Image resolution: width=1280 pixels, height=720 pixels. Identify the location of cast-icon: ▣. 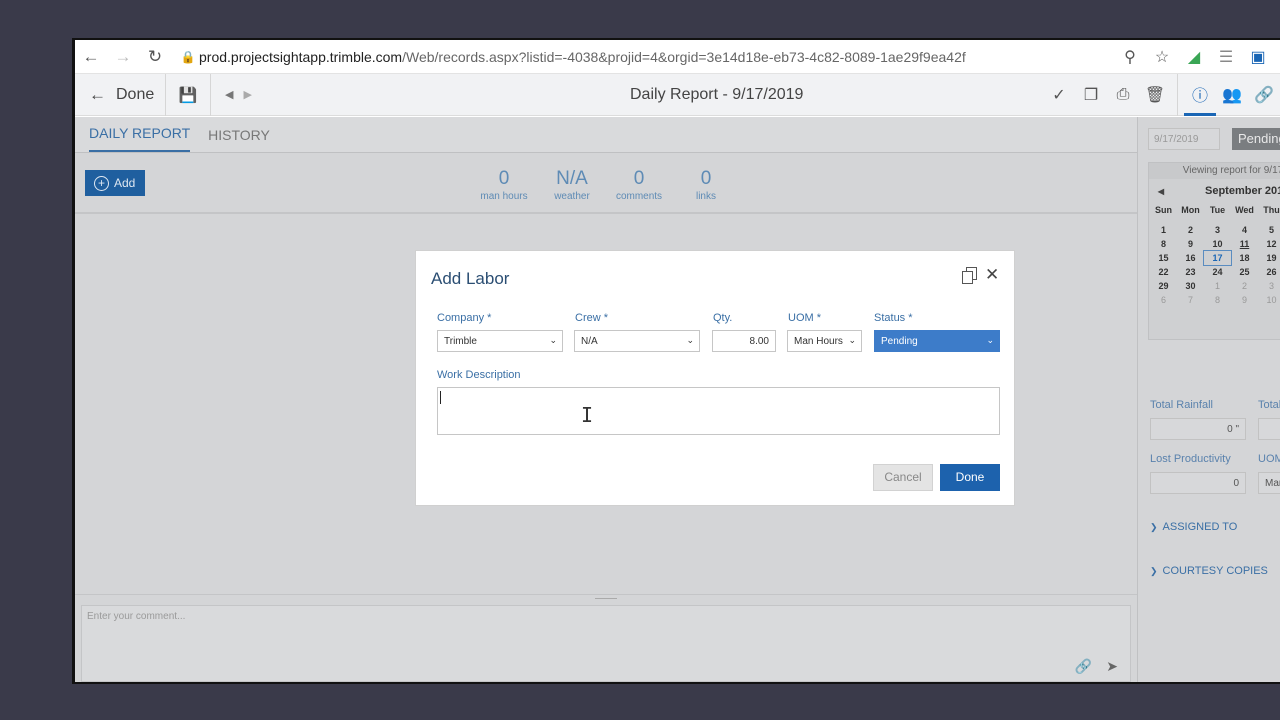
(1258, 57).